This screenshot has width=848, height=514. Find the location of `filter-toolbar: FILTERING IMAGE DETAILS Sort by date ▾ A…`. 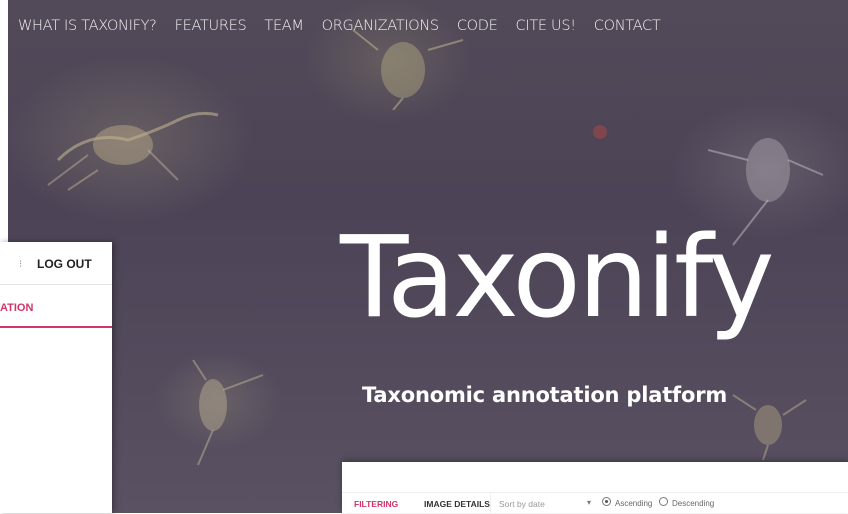

filter-toolbar: FILTERING IMAGE DETAILS Sort by date ▾ A… is located at coordinates (595, 503).